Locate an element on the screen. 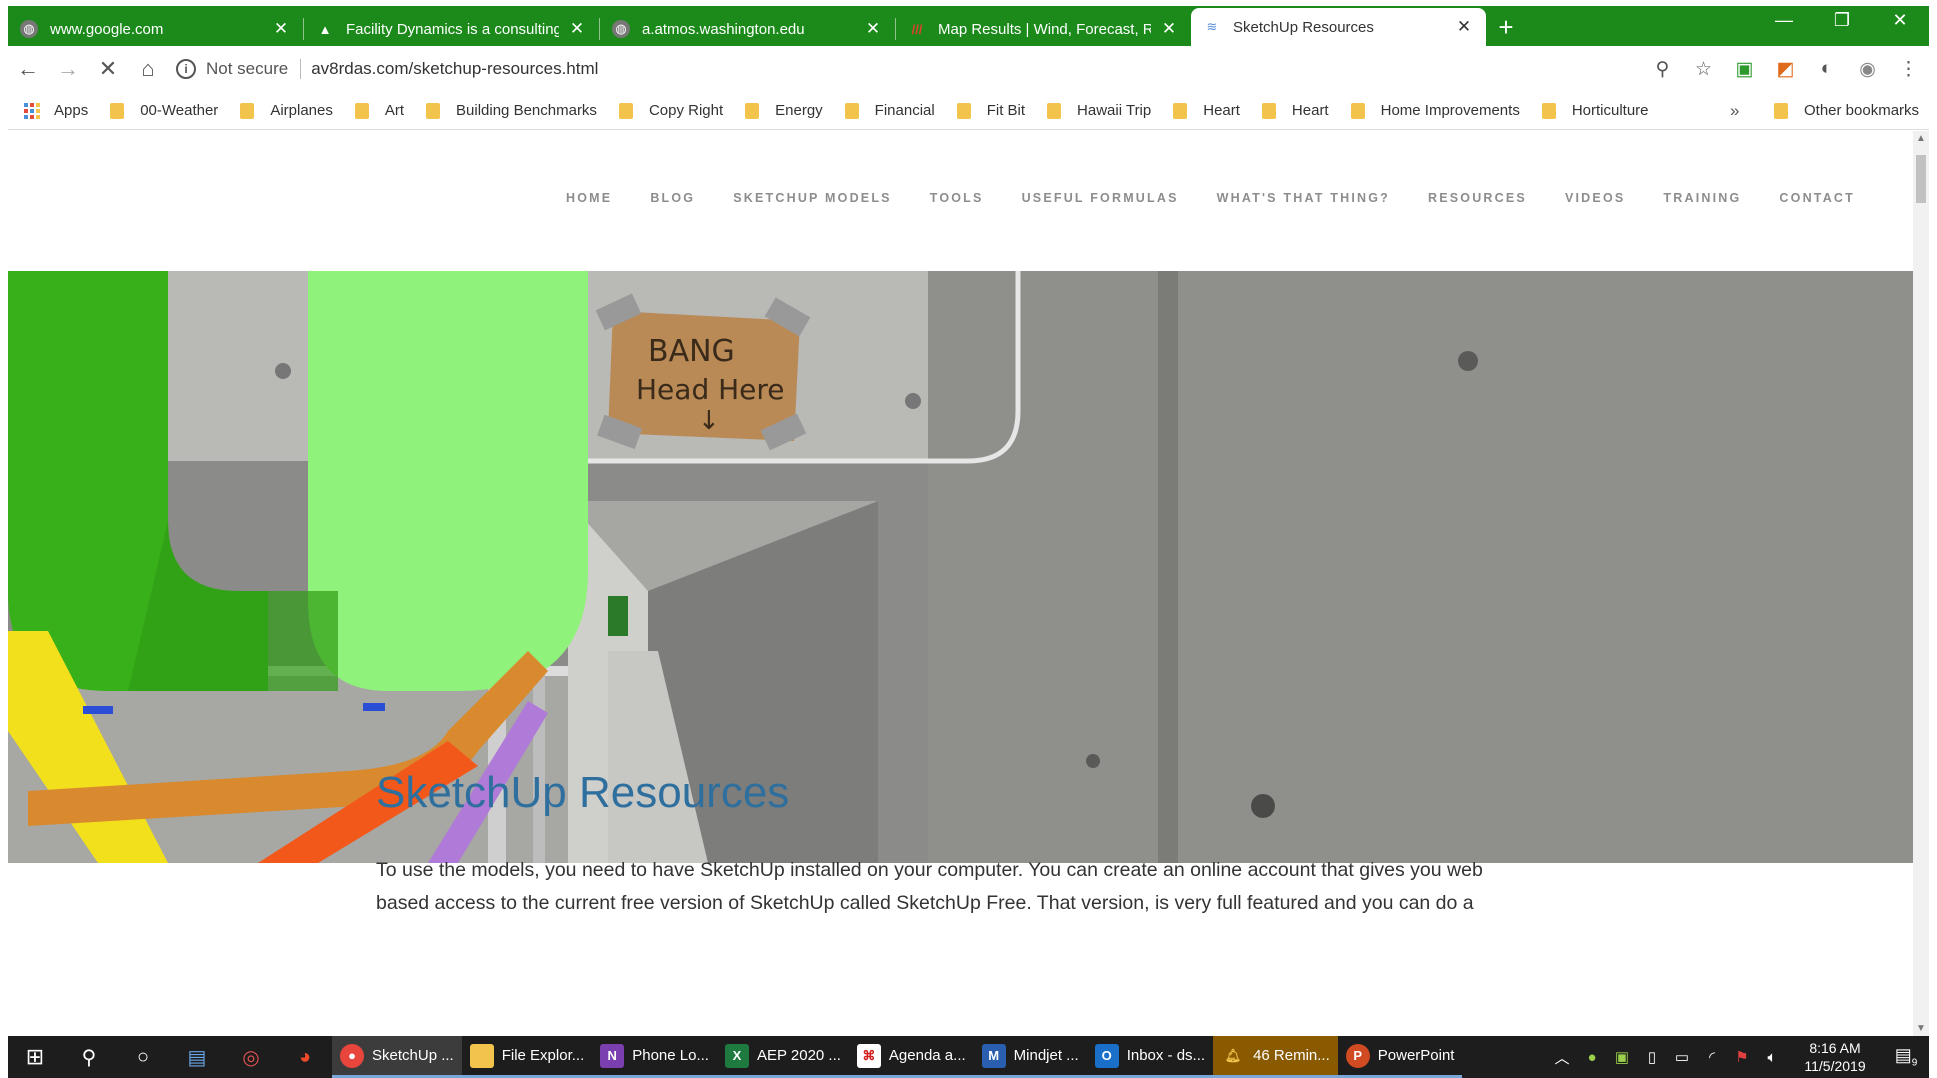 Image resolution: width=1937 pixels, height=1078 pixels. scrollbar-thumb is located at coordinates (1921, 179).